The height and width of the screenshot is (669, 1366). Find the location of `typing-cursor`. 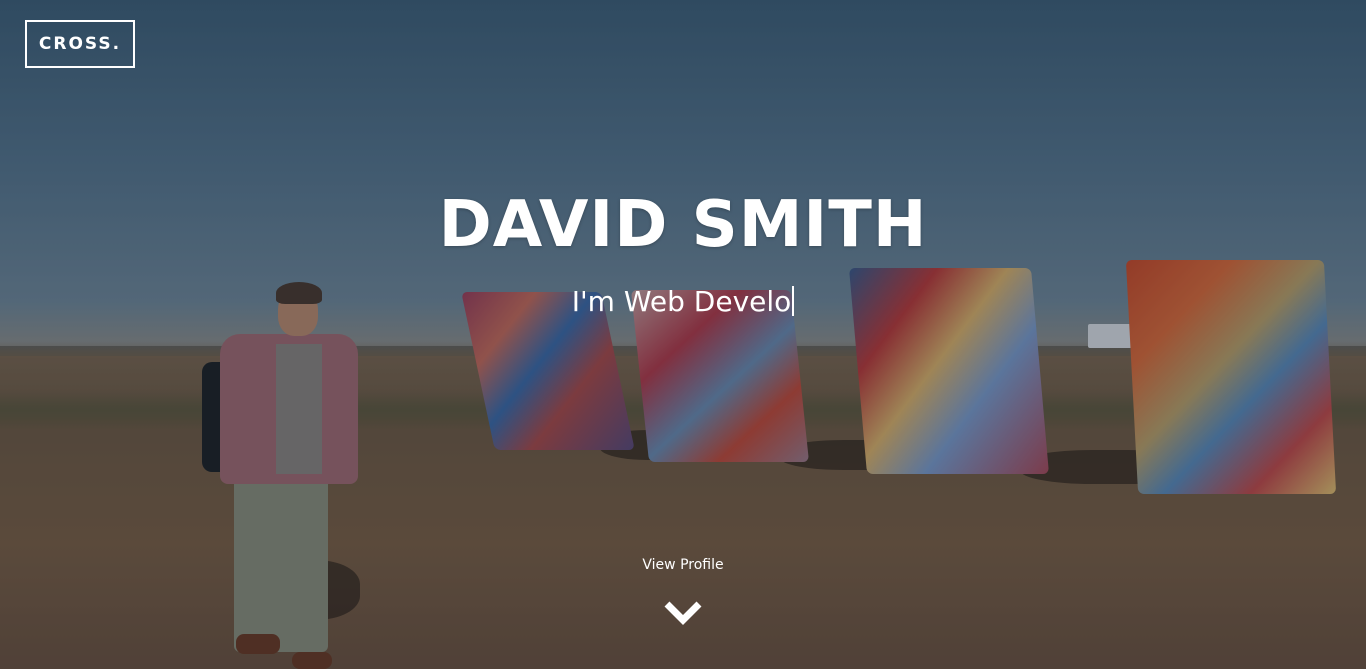

typing-cursor is located at coordinates (793, 301).